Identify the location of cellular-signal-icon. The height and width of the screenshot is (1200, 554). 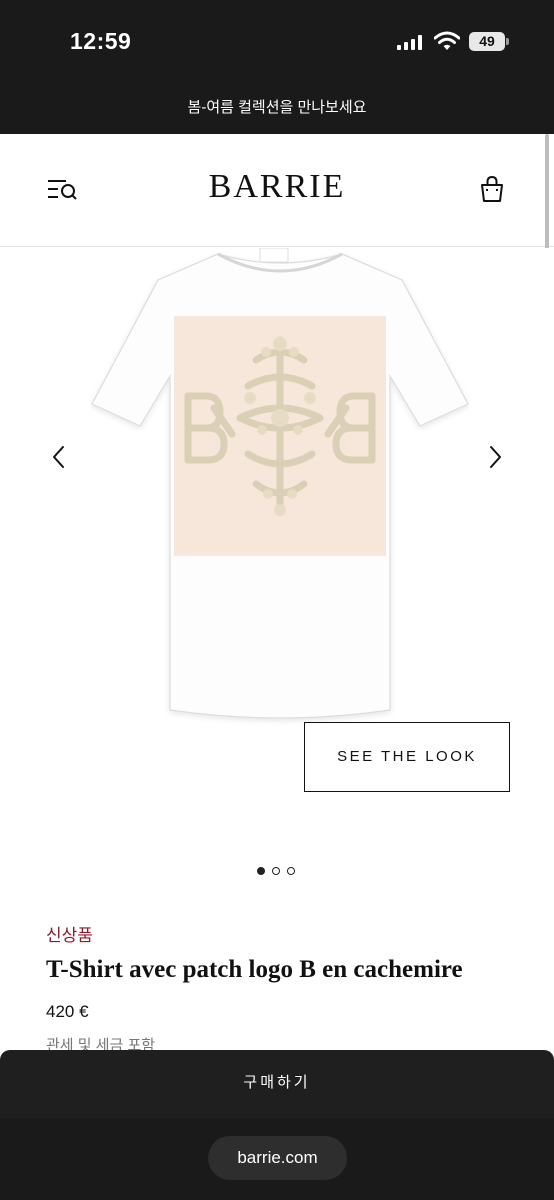
(410, 42).